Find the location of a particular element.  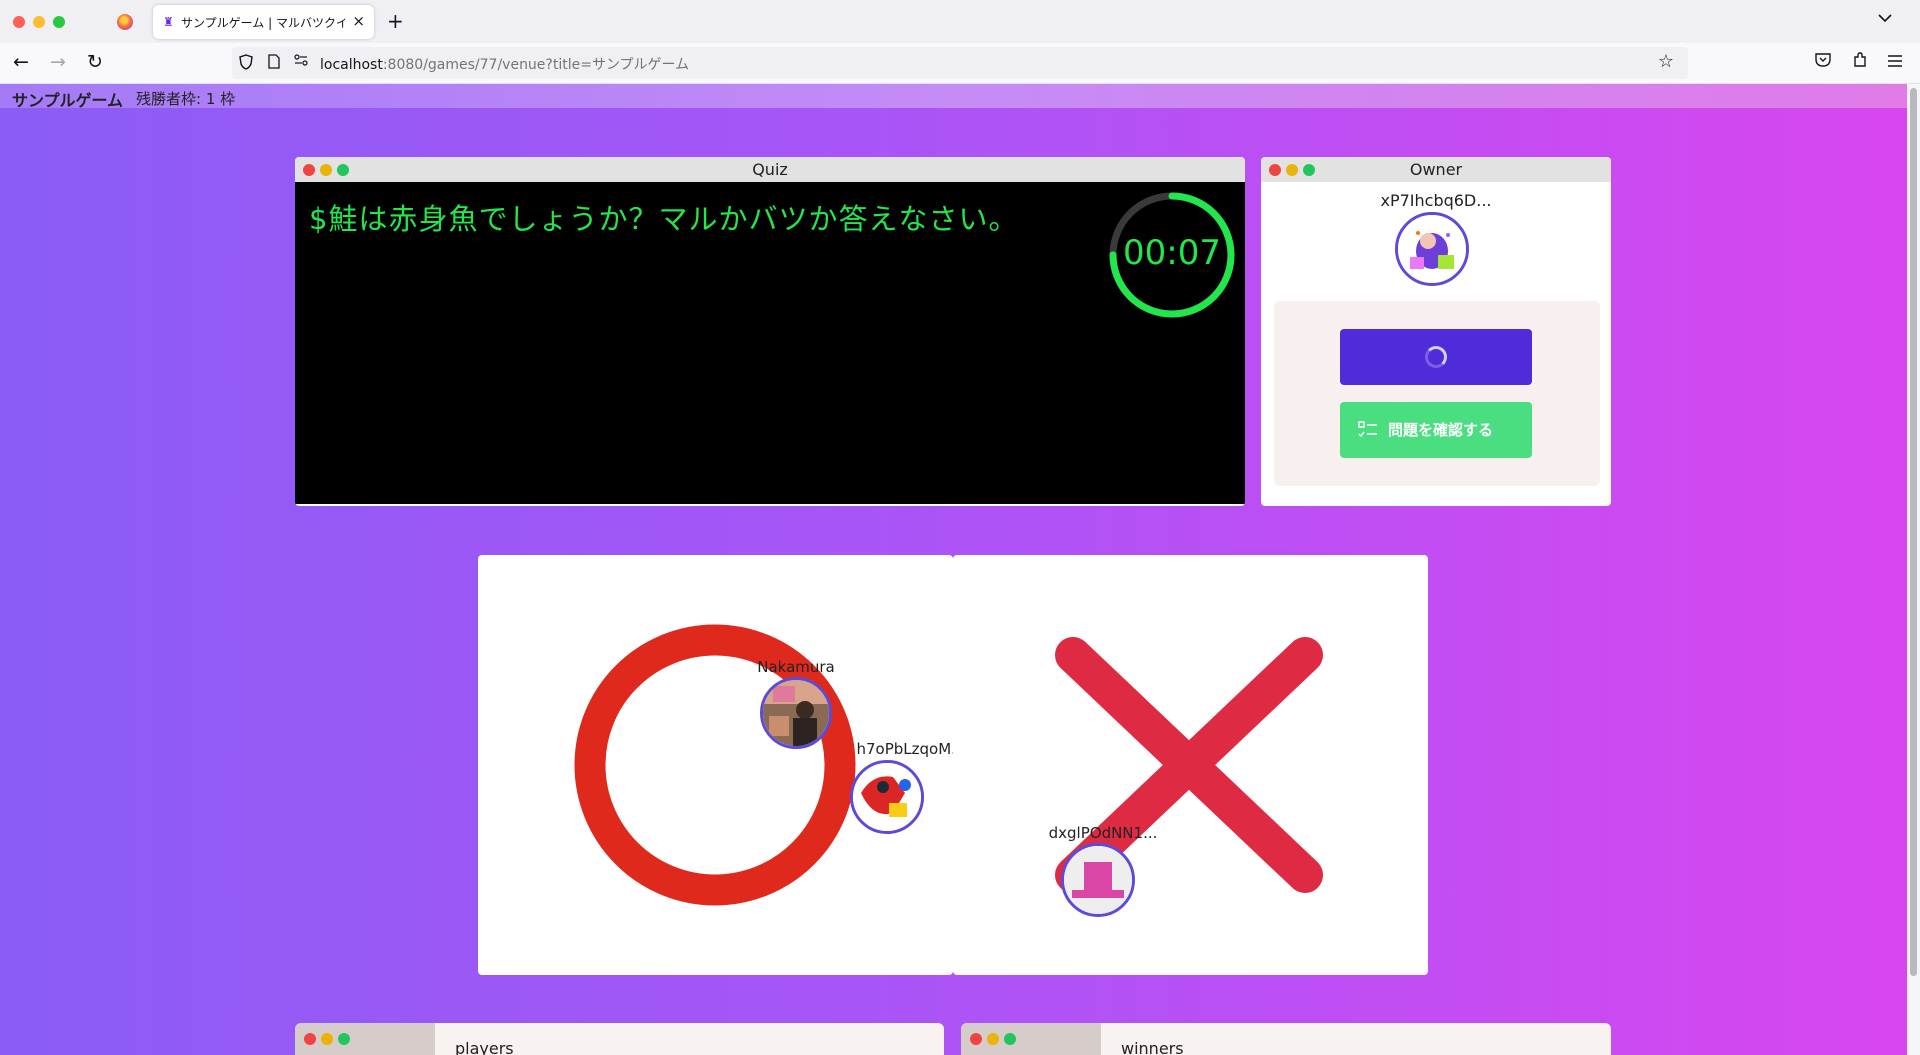

reload-icon: ↻ is located at coordinates (95, 62).